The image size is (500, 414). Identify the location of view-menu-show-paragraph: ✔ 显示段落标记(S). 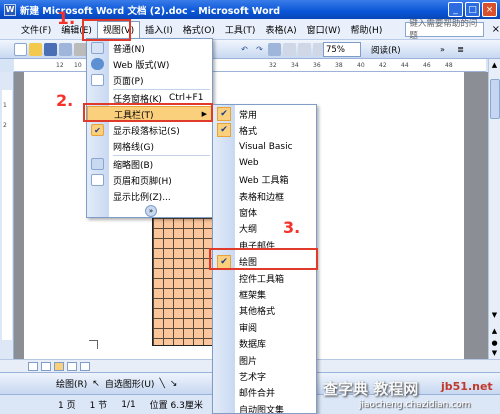
(149, 130).